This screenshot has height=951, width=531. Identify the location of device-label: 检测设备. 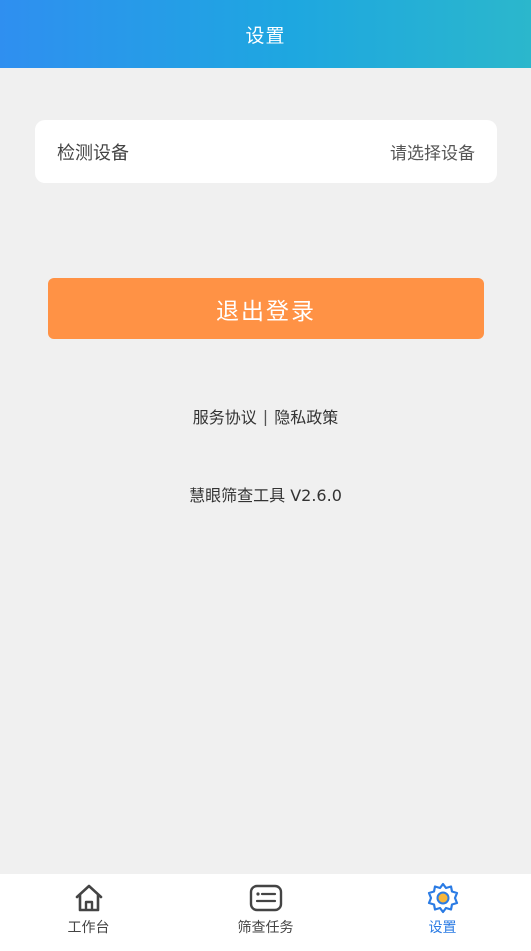
(93, 153).